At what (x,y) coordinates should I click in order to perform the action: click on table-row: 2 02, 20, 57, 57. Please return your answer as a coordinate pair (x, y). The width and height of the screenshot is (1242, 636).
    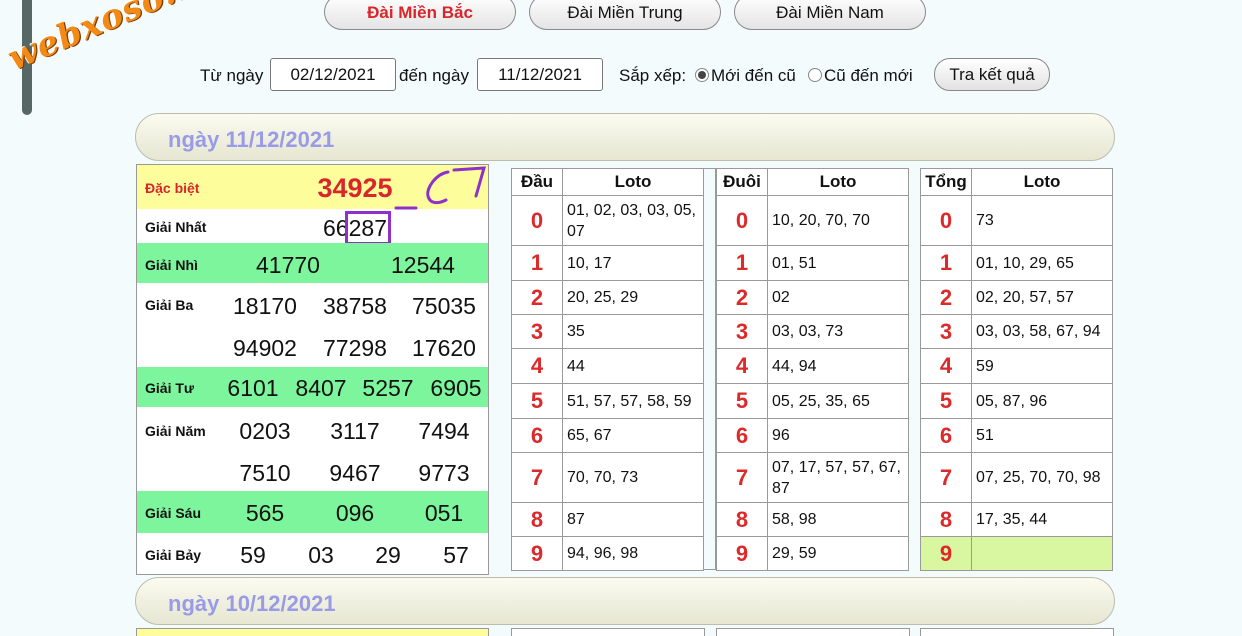
    Looking at the image, I should click on (1016, 297).